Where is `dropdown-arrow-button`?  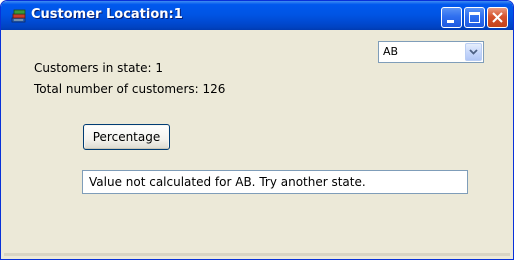 dropdown-arrow-button is located at coordinates (473, 52).